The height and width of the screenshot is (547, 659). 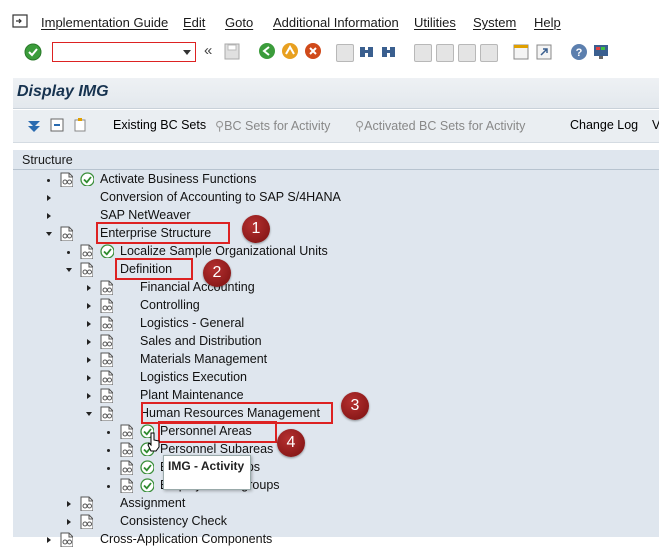 What do you see at coordinates (521, 52) in the screenshot?
I see `create-session-icon` at bounding box center [521, 52].